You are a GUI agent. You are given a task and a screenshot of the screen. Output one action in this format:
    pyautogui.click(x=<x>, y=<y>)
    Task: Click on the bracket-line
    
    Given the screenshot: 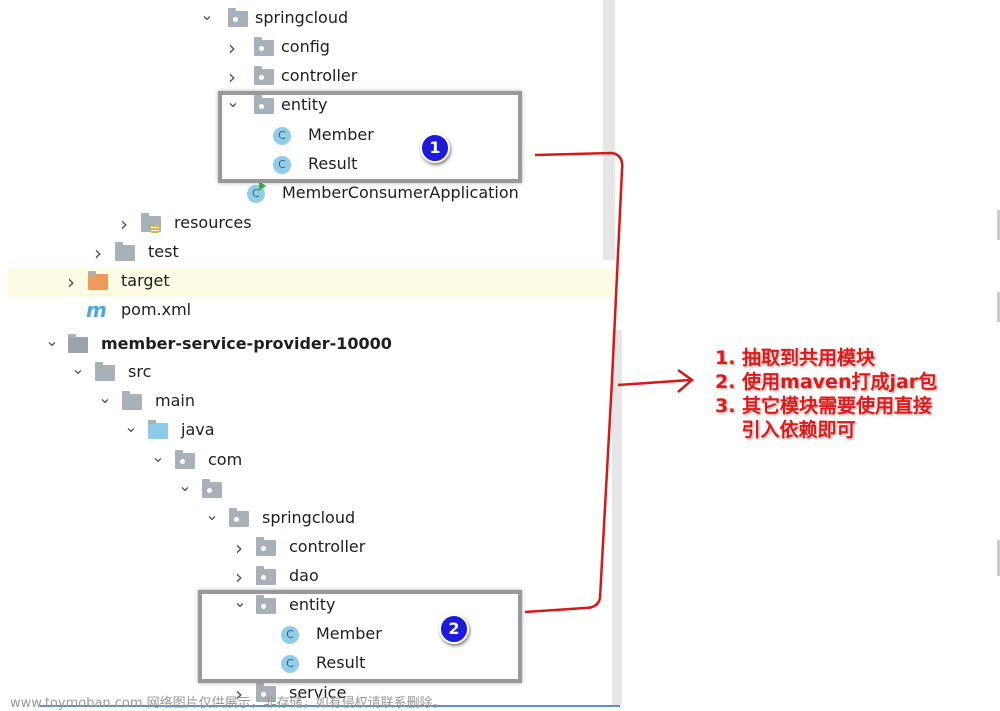 What is the action you would take?
    pyautogui.click(x=574, y=382)
    